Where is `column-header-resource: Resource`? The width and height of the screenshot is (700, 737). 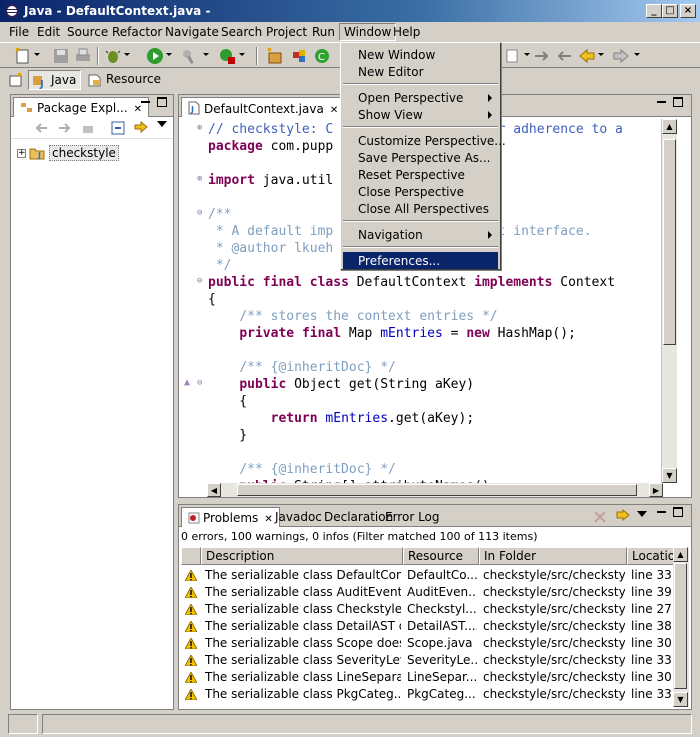
column-header-resource: Resource is located at coordinates (441, 556).